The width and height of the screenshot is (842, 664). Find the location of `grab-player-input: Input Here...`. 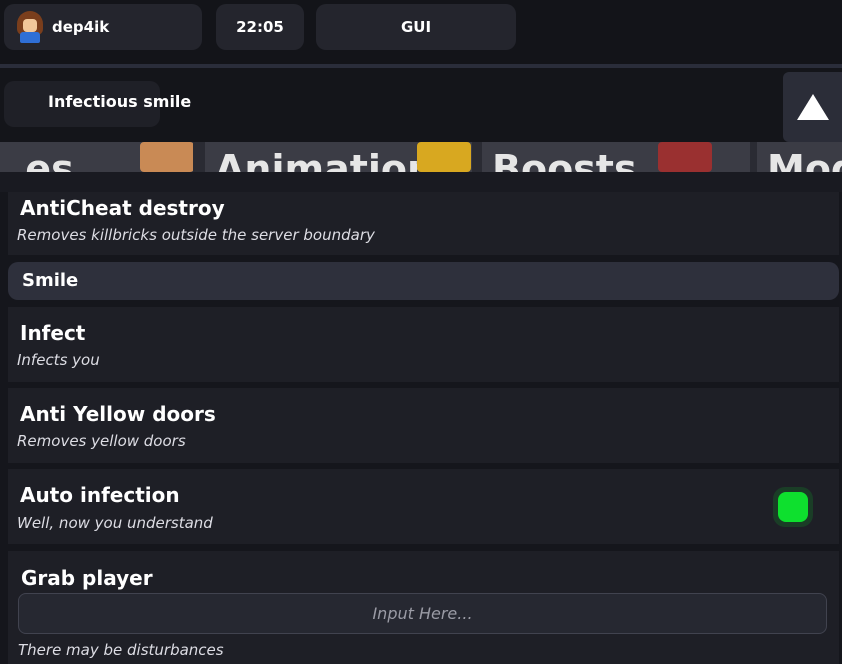

grab-player-input: Input Here... is located at coordinates (422, 613).